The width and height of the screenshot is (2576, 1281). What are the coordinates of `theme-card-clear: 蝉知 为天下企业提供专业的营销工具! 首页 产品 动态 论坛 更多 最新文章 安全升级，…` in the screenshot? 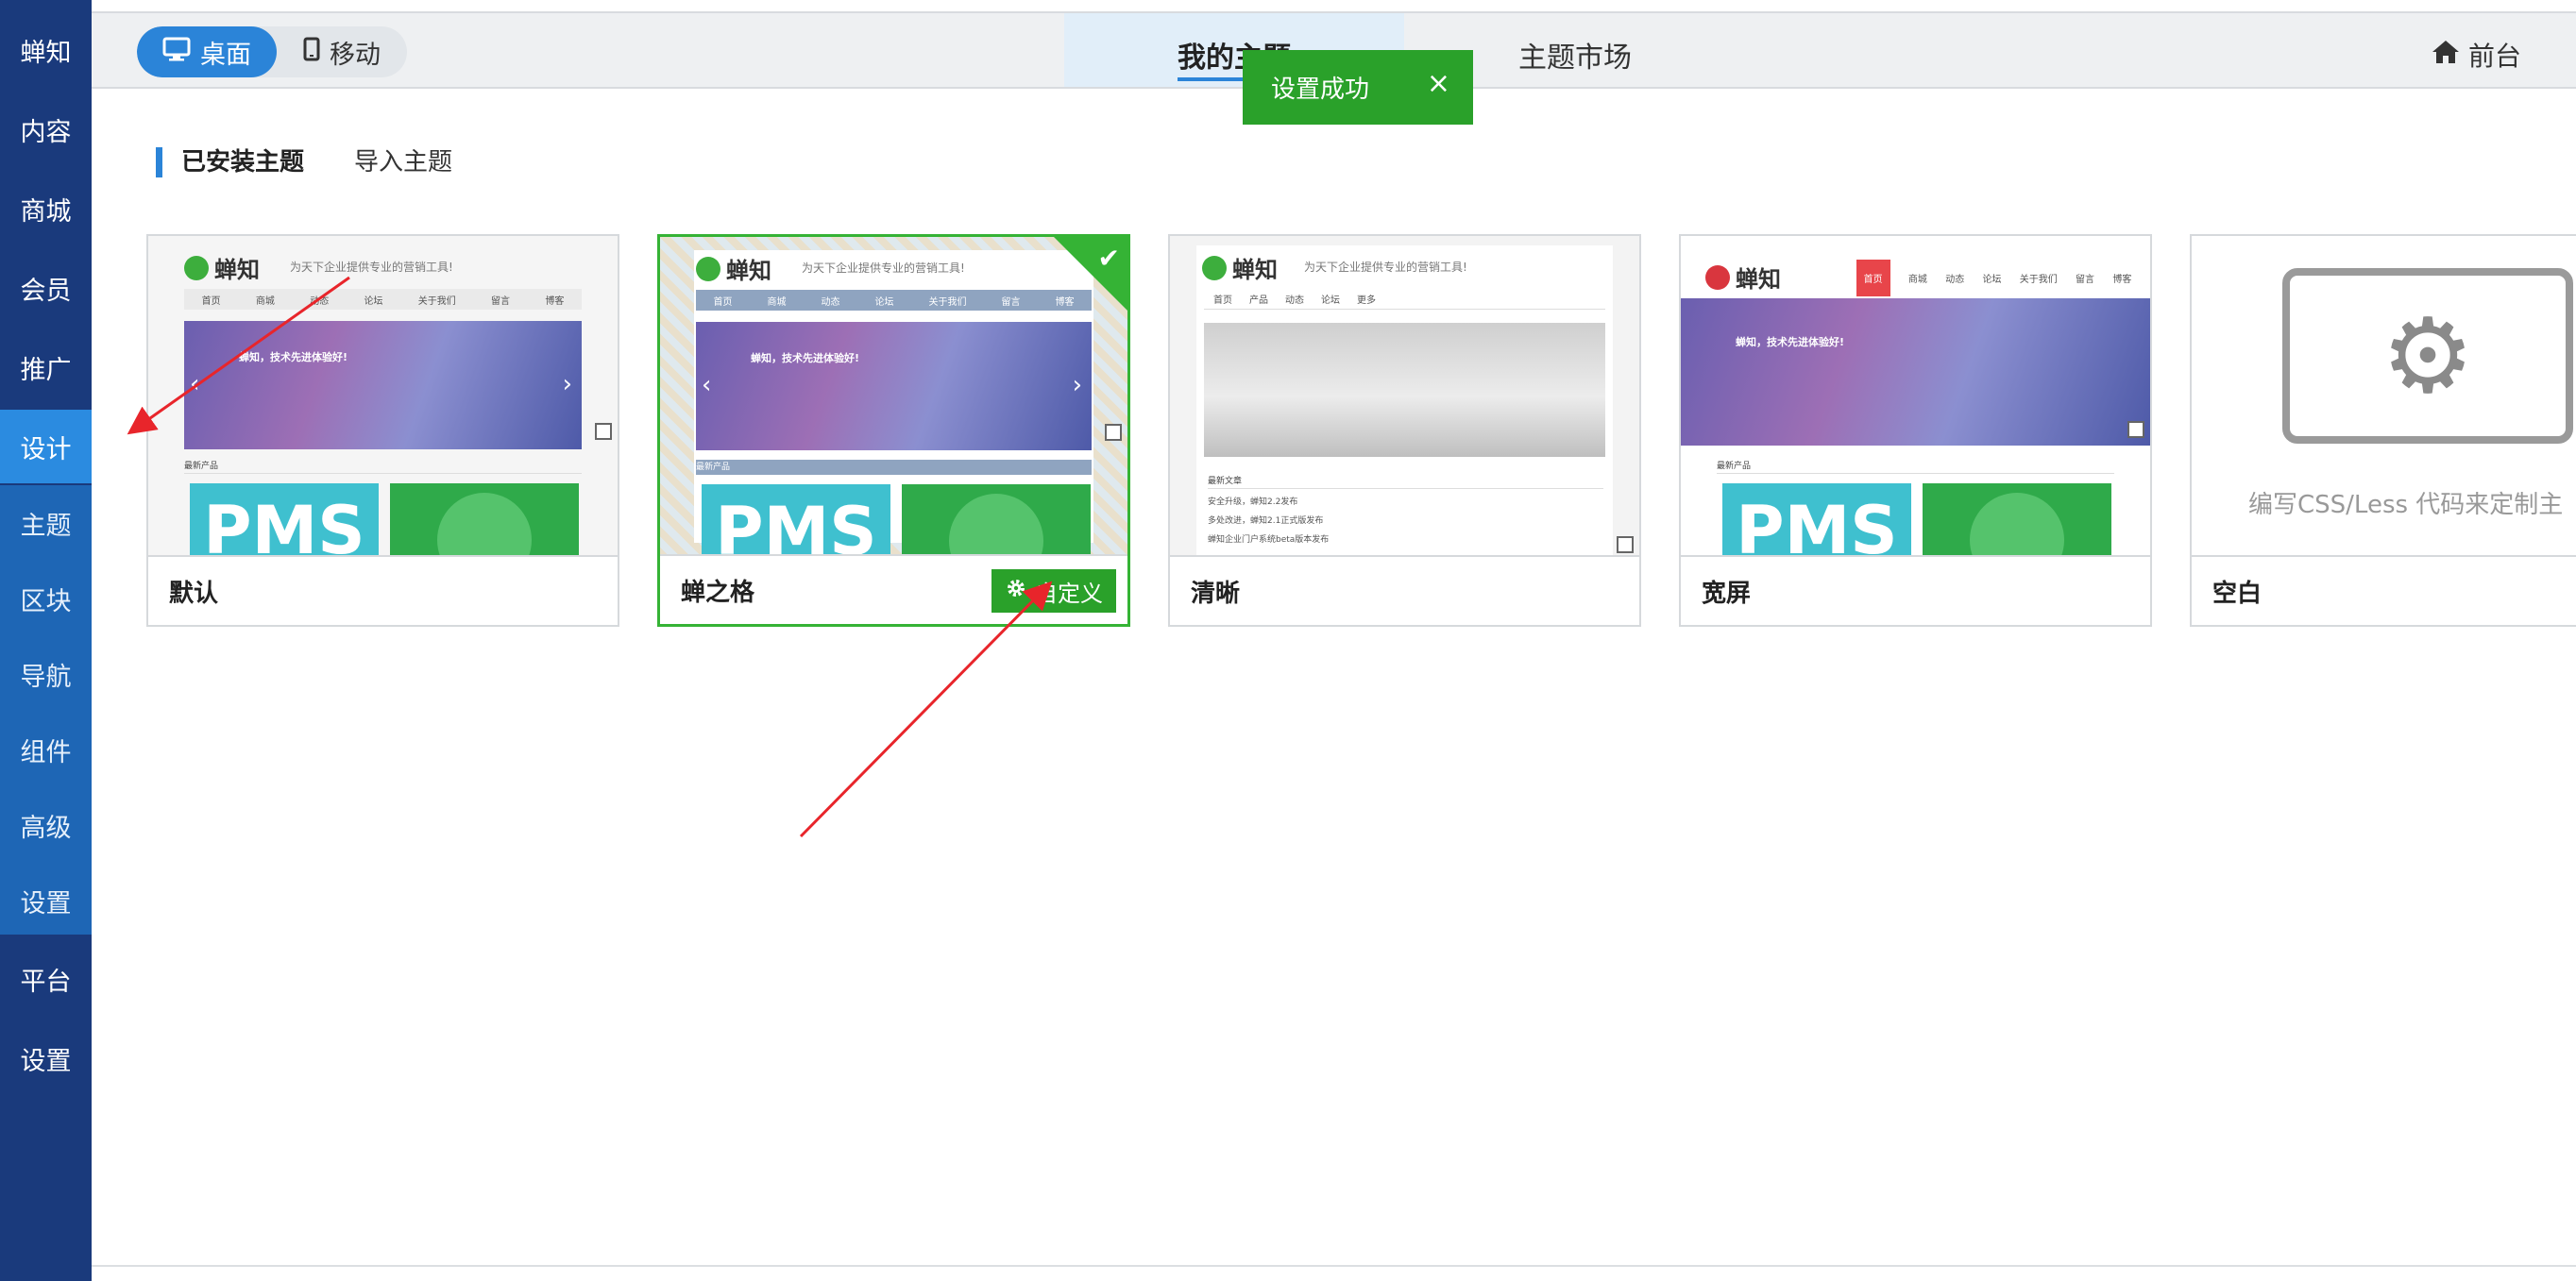 It's located at (1404, 430).